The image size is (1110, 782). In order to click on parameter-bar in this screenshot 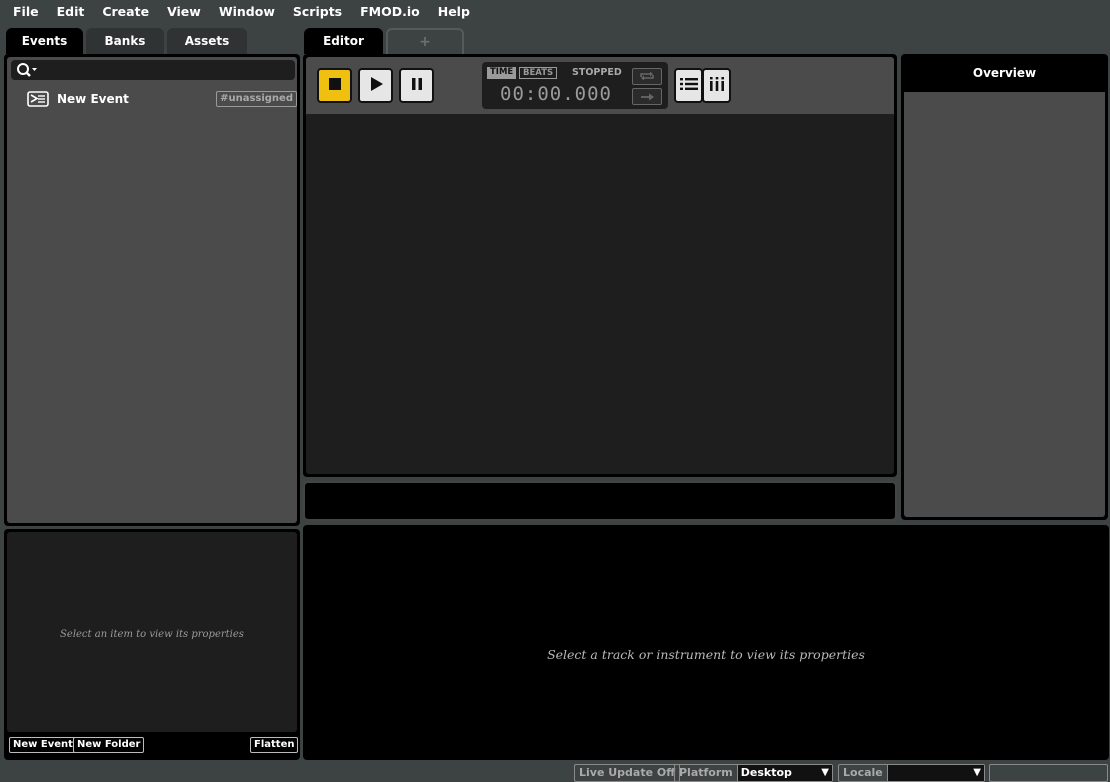, I will do `click(600, 501)`.